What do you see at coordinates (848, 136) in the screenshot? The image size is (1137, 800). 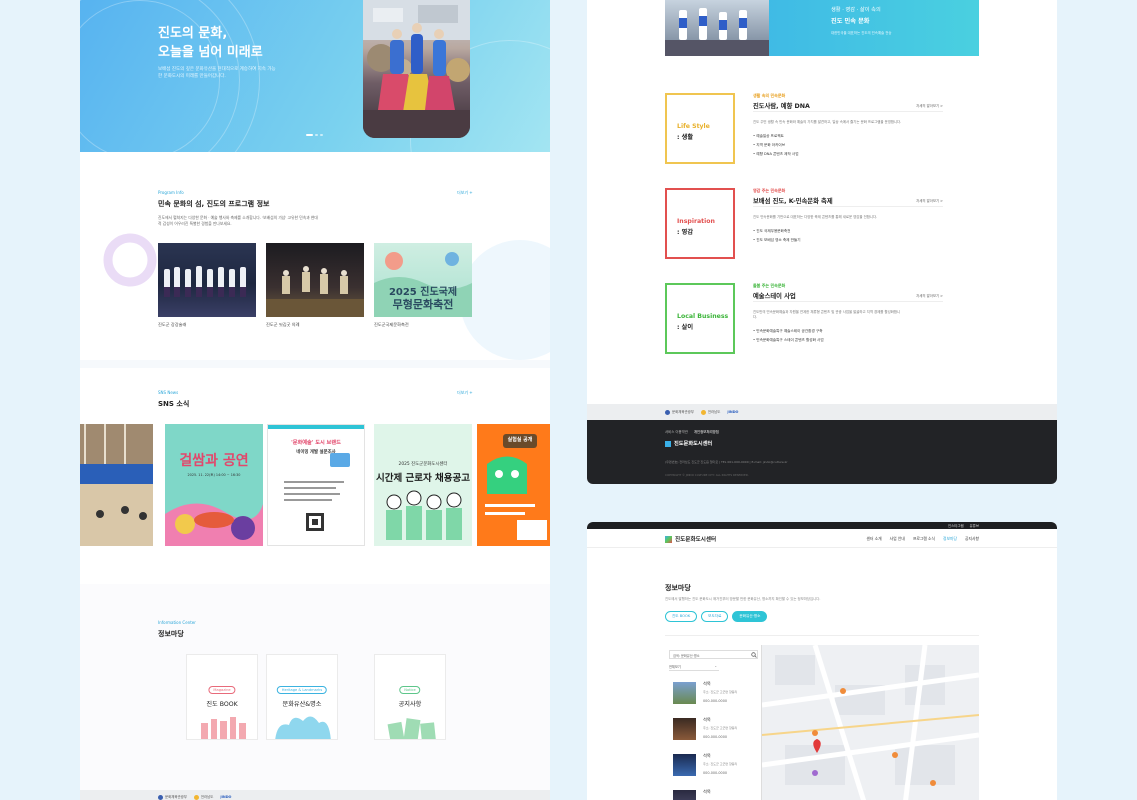 I see `category-item: 예술일상 프로젝트` at bounding box center [848, 136].